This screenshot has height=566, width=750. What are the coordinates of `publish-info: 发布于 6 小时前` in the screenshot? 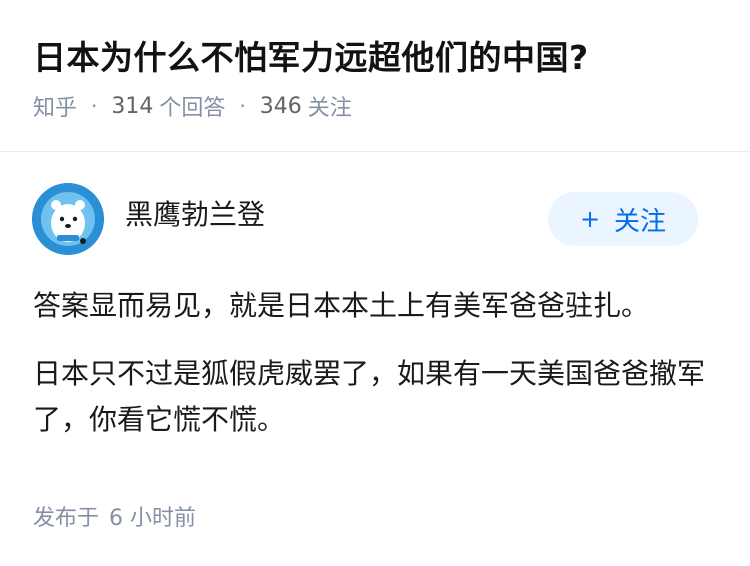 It's located at (114, 516).